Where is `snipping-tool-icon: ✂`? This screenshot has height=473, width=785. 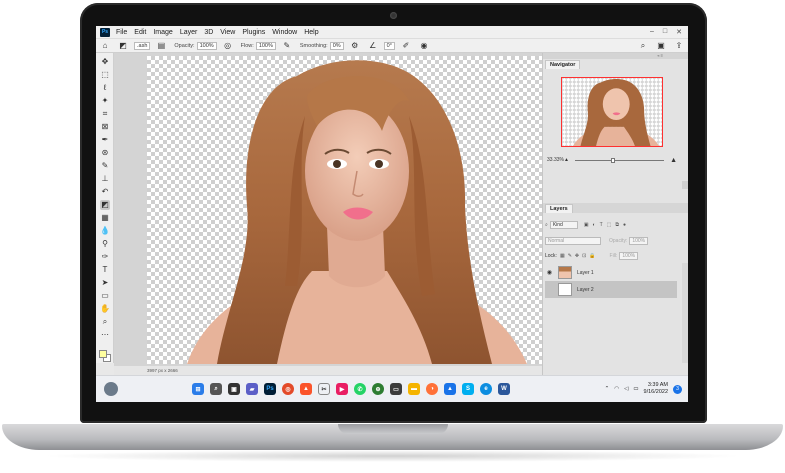
snipping-tool-icon: ✂ is located at coordinates (324, 389).